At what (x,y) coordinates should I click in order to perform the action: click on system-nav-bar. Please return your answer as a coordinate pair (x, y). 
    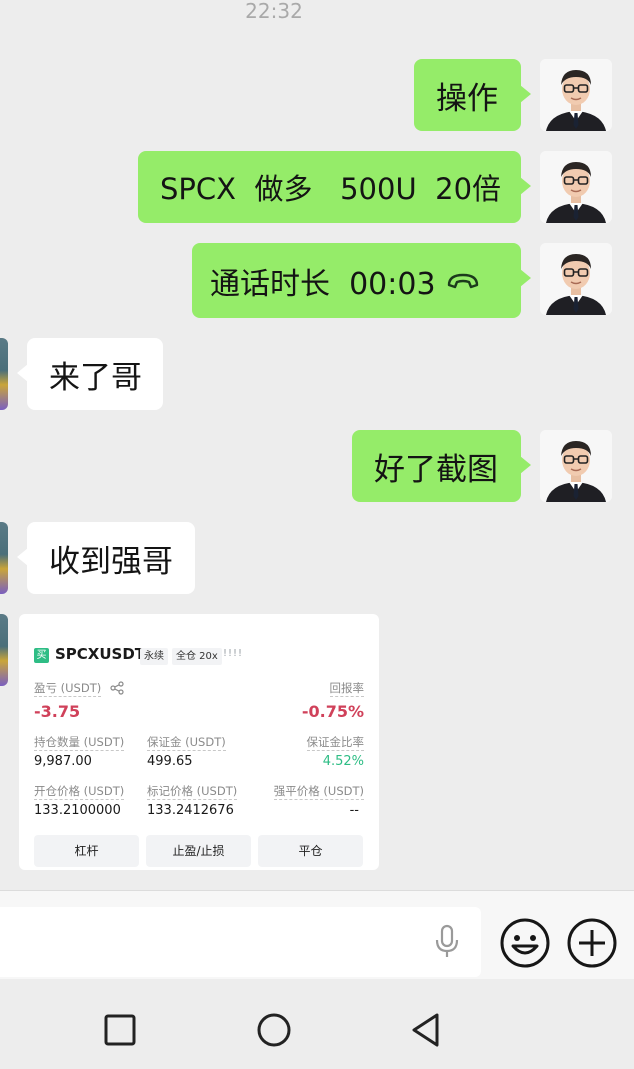
    Looking at the image, I should click on (317, 1024).